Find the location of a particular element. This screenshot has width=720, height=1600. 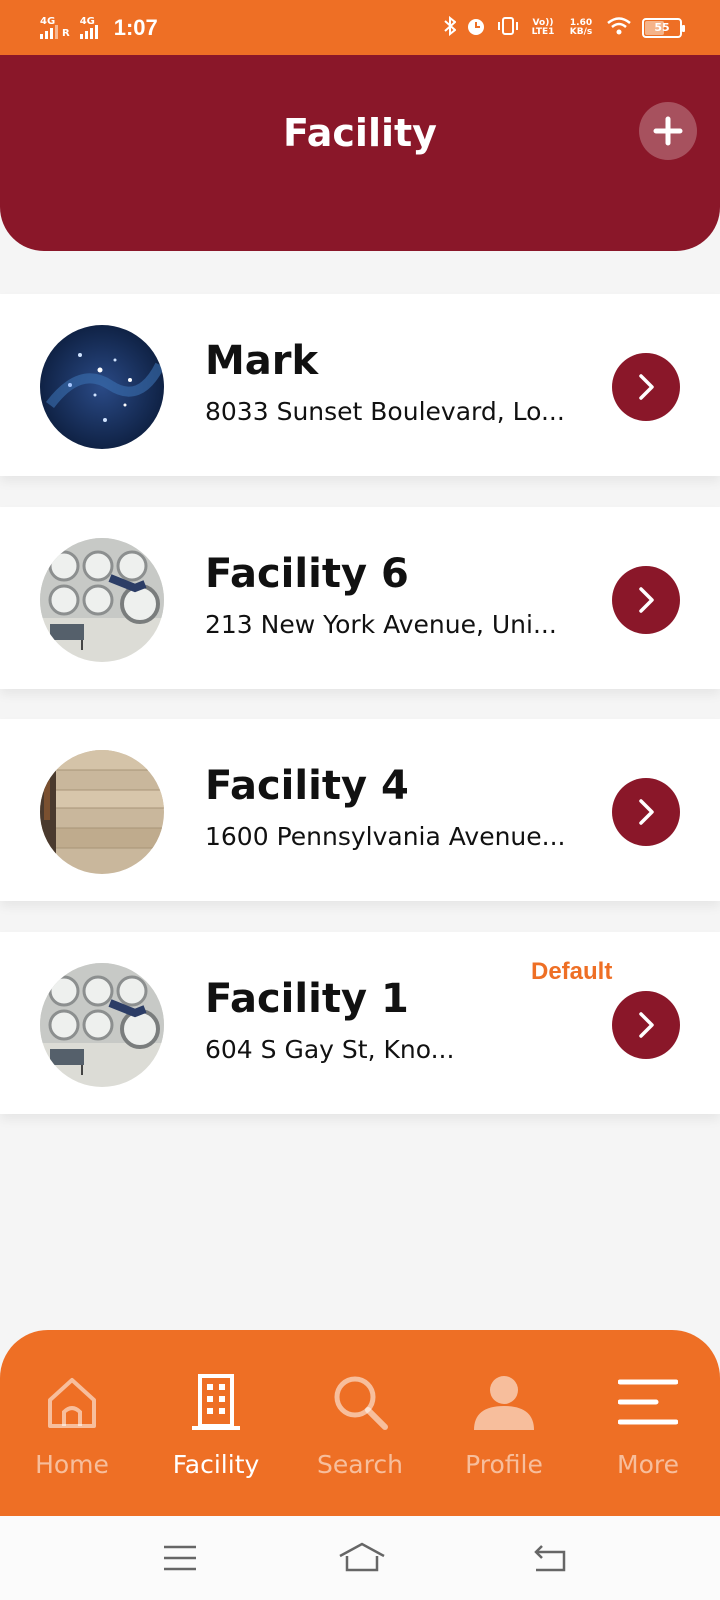

battery-level: 55 is located at coordinates (662, 27).